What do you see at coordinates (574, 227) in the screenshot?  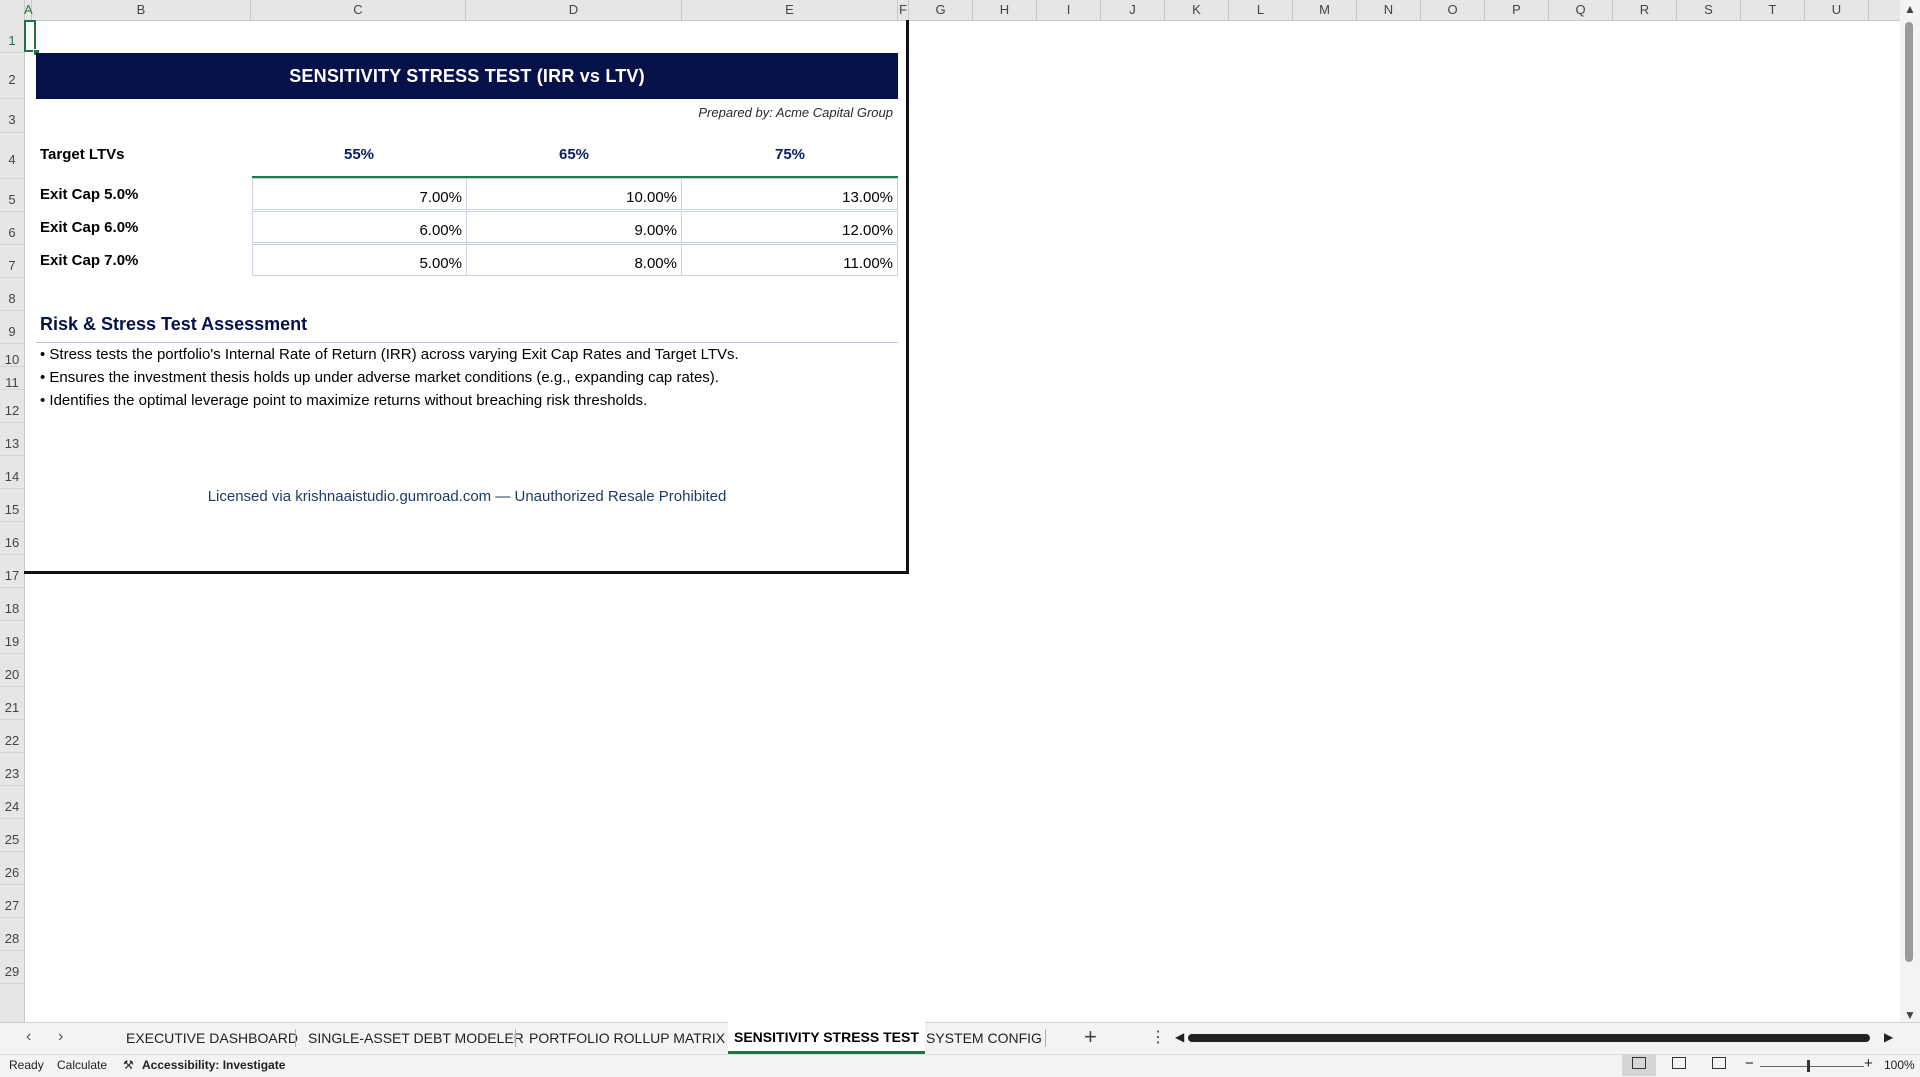 I see `irr-cell: 9.00%` at bounding box center [574, 227].